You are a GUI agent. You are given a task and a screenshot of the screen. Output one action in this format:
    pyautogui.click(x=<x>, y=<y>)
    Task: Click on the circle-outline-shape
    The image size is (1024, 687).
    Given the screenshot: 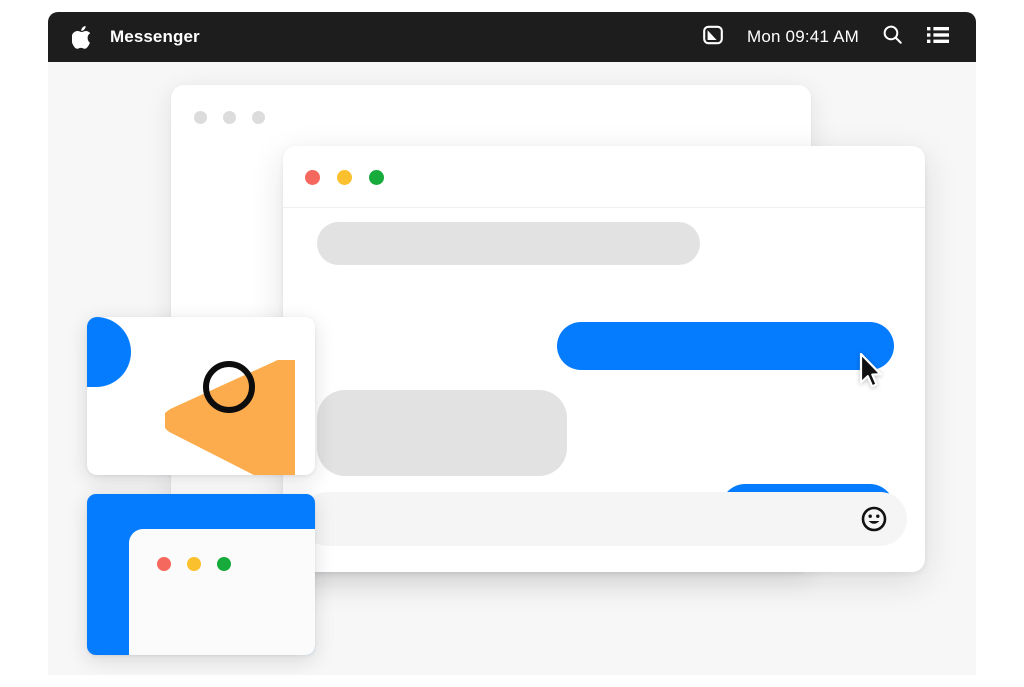 What is the action you would take?
    pyautogui.click(x=229, y=387)
    